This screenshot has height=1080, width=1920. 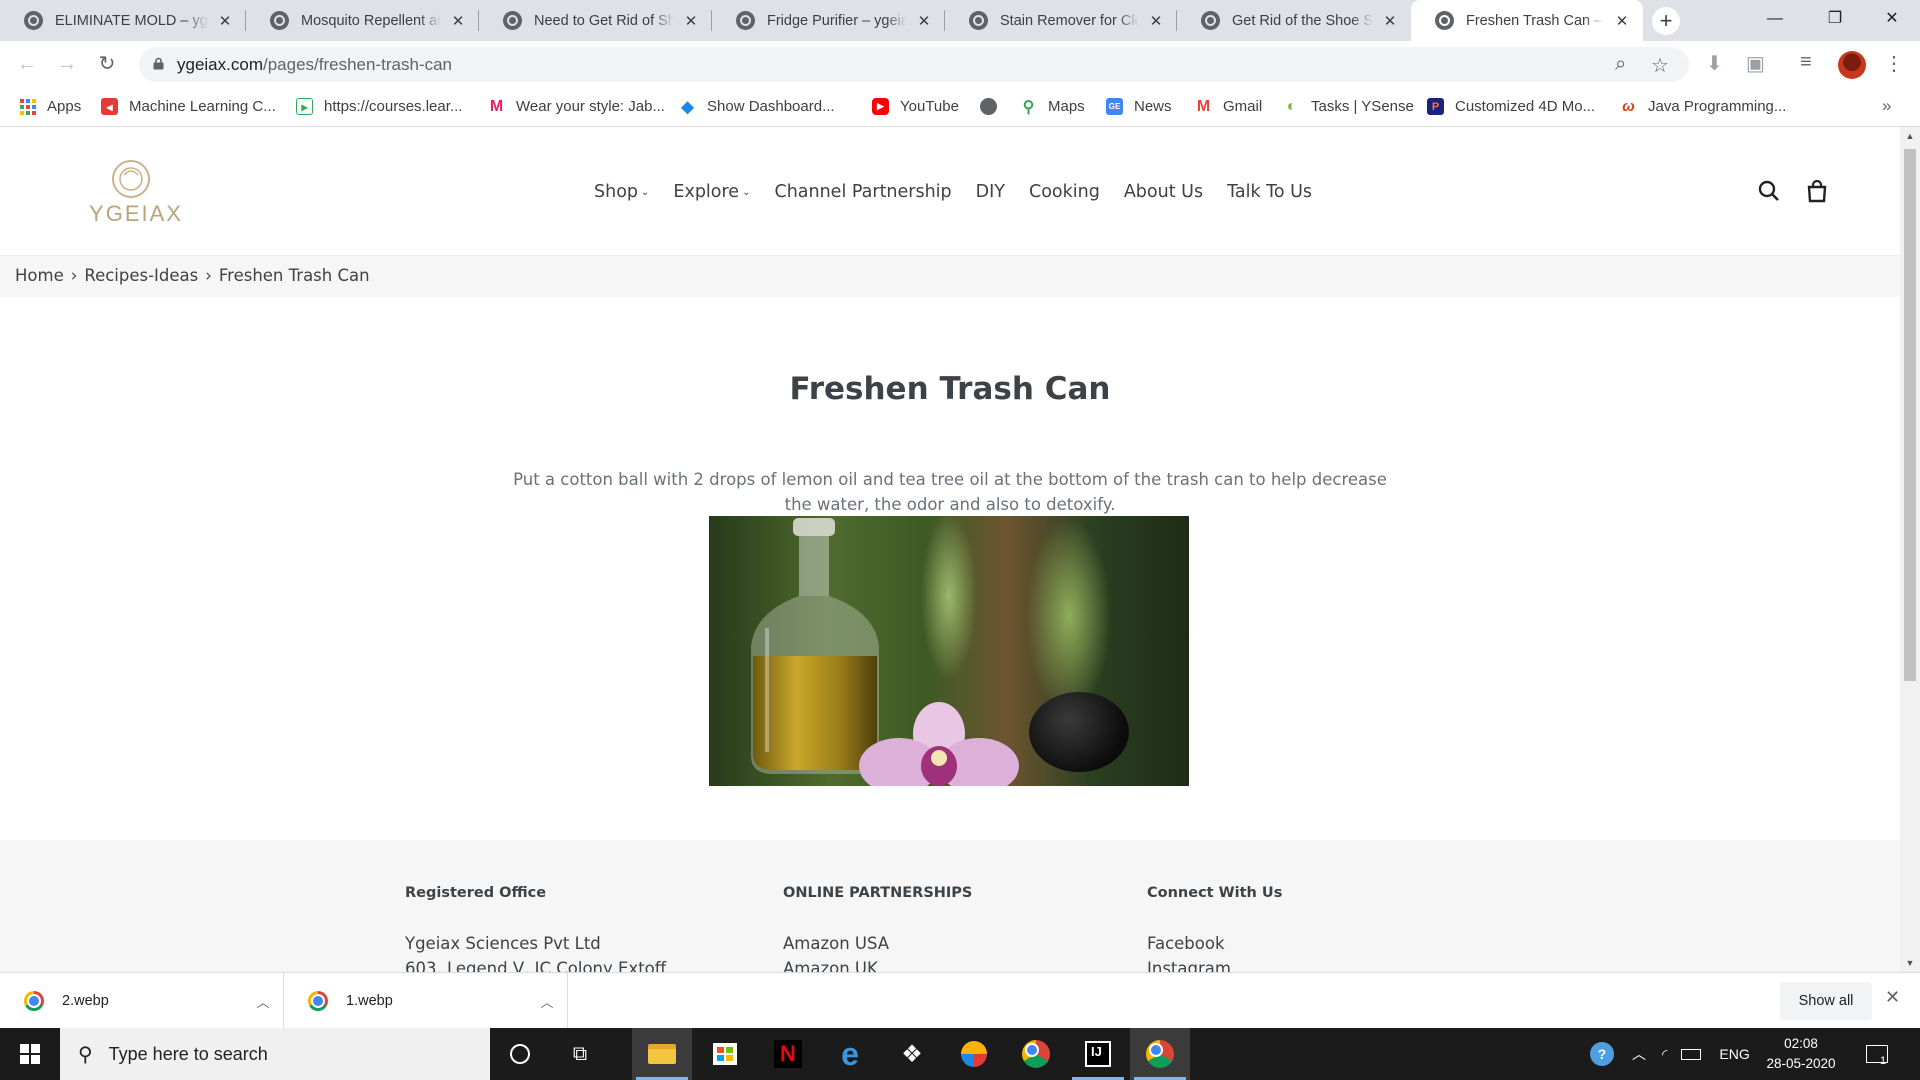 I want to click on close-window-button: ✕, so click(x=1891, y=20).